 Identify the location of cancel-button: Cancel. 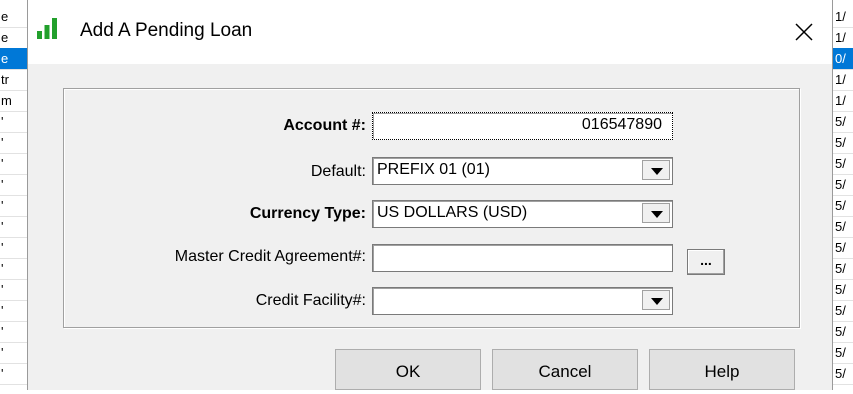
(565, 369).